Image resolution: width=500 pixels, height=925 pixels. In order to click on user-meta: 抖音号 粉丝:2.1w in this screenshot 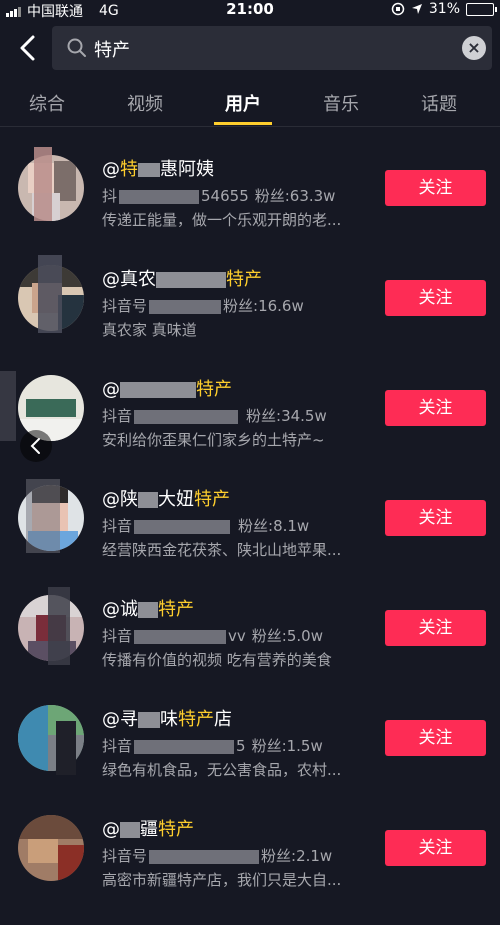, I will do `click(217, 856)`.